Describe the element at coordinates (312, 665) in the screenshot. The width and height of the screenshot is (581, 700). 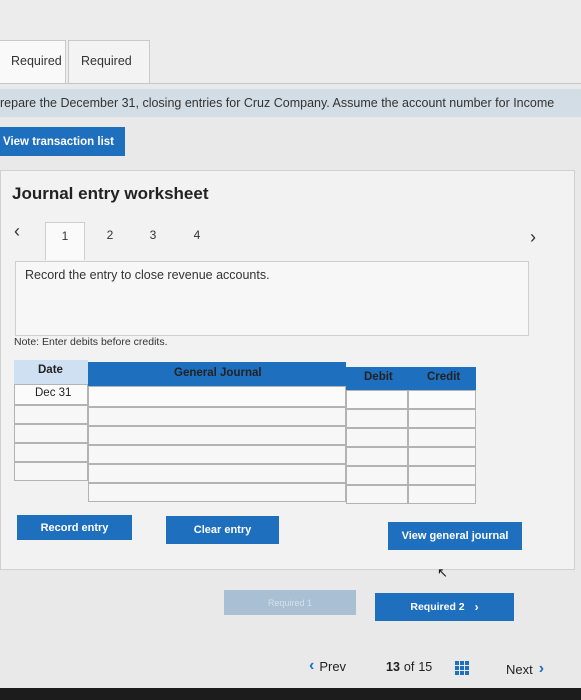
I see `chevron-left-icon: ‹` at that location.